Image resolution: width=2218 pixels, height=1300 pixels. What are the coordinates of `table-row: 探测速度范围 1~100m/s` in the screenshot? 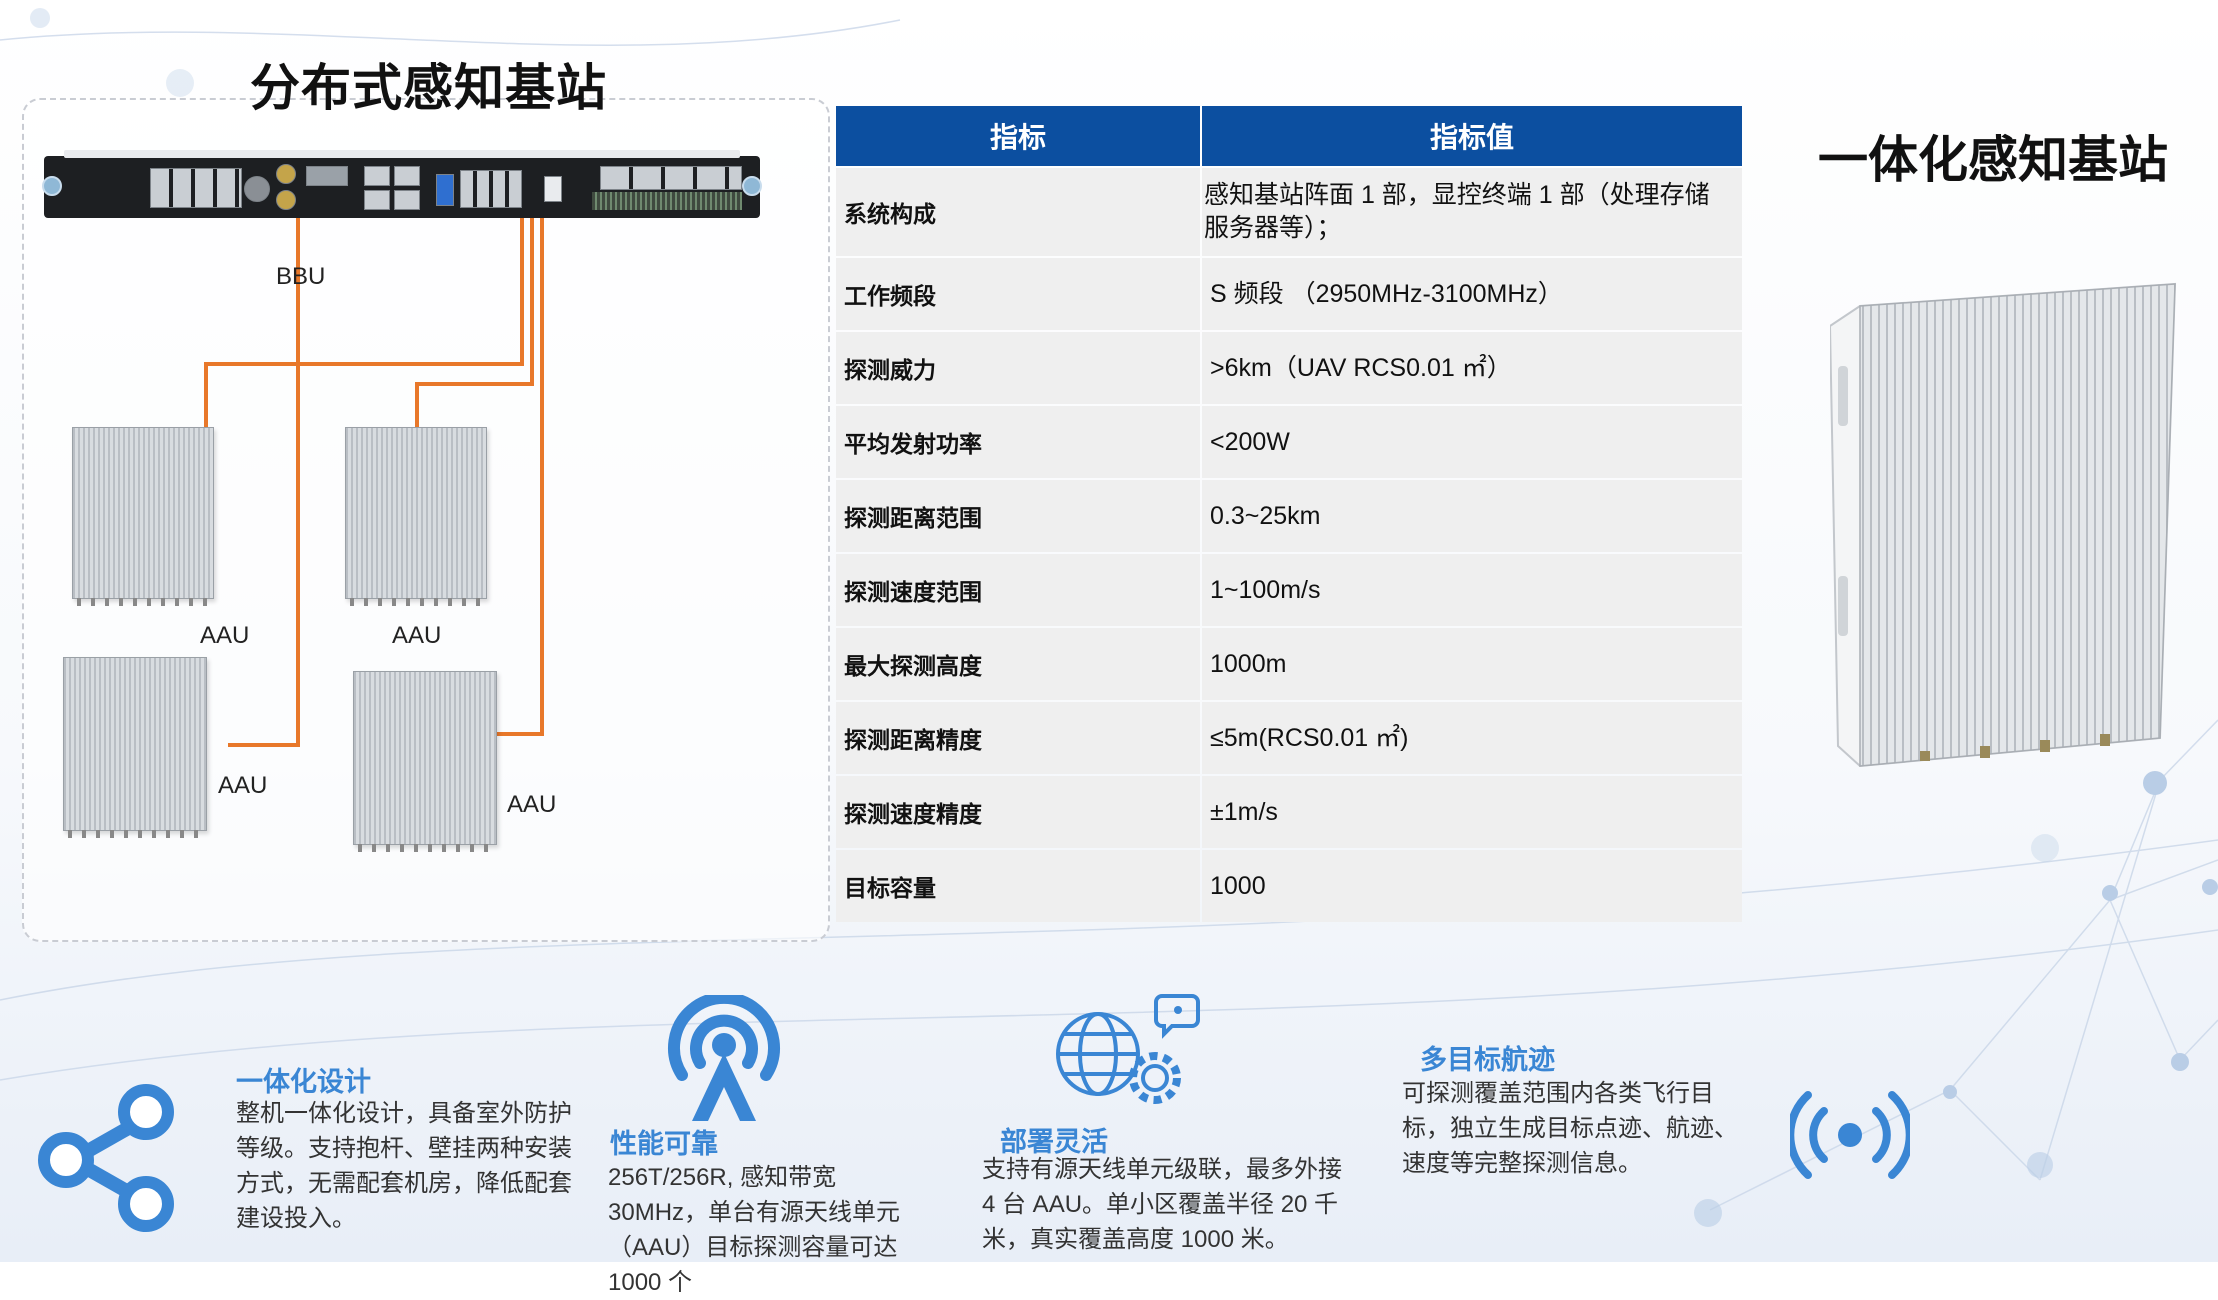 It's located at (1289, 590).